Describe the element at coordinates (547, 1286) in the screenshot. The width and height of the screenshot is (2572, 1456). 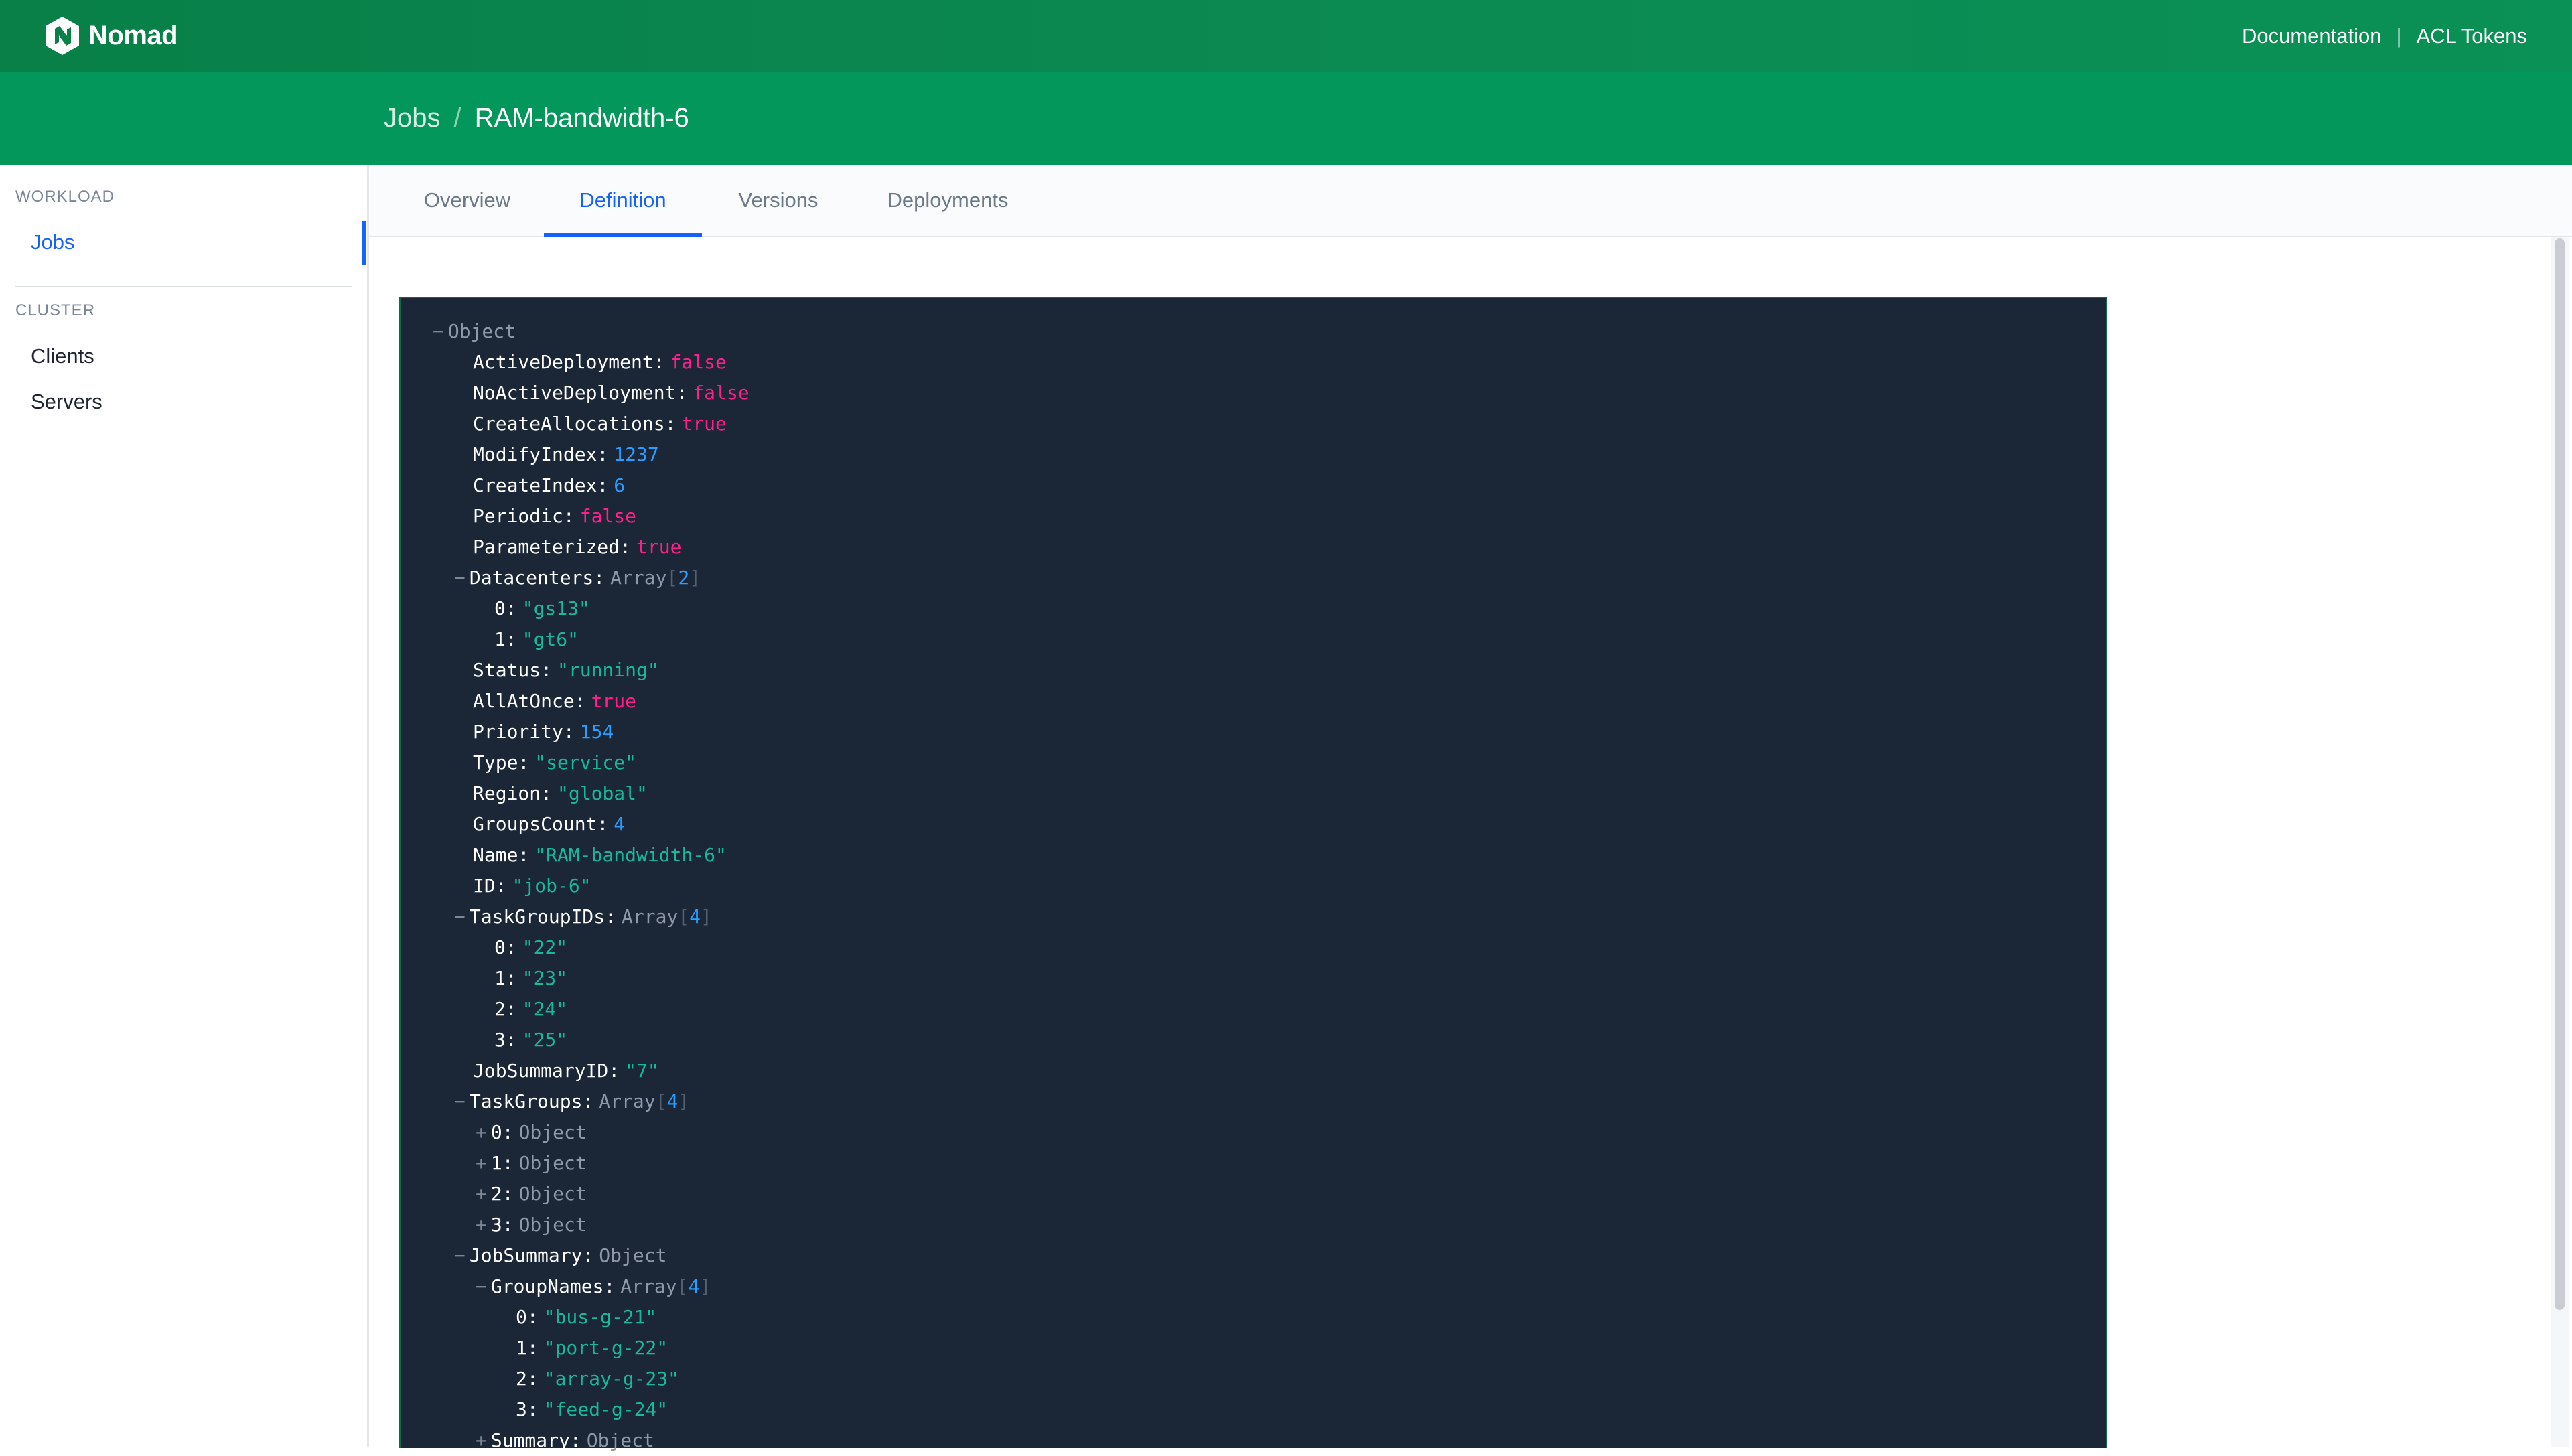
I see `json-key: GroupNames` at that location.